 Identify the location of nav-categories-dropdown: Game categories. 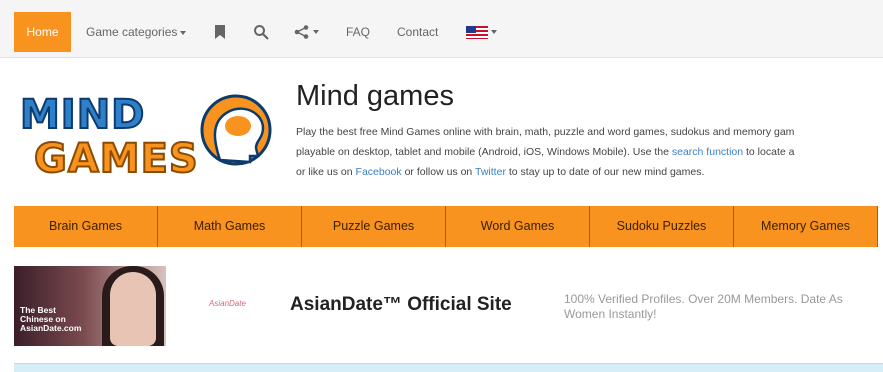
(136, 32).